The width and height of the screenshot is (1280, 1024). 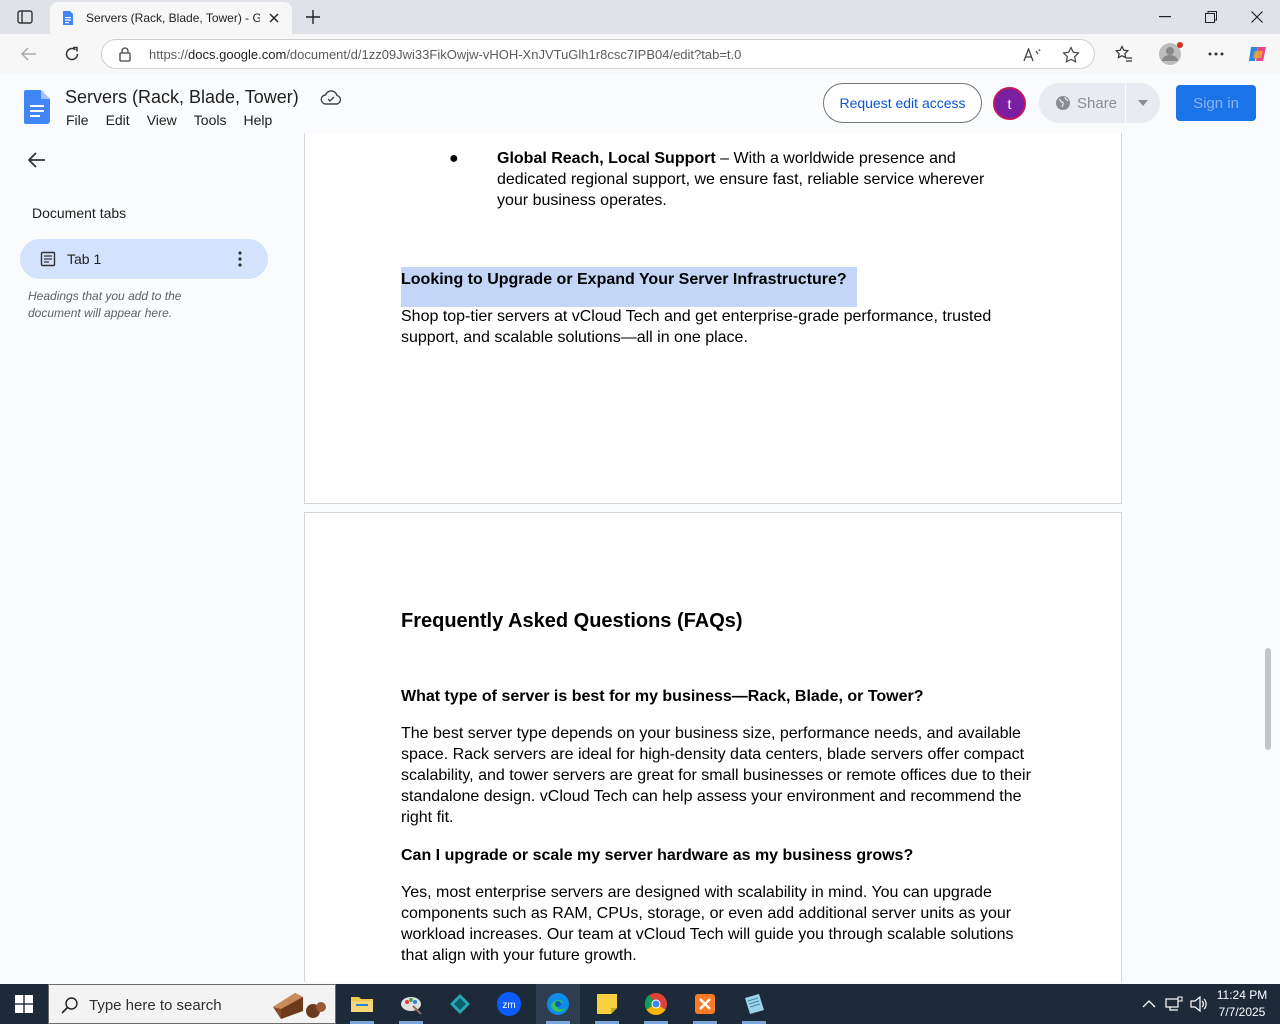 What do you see at coordinates (1199, 1004) in the screenshot?
I see `volume-icon` at bounding box center [1199, 1004].